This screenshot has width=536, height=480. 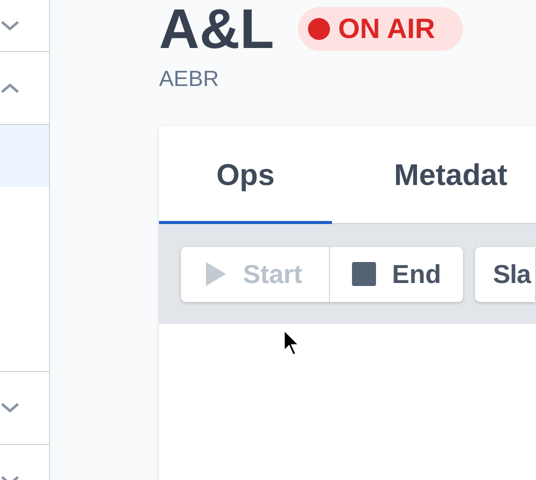 I want to click on stop-icon, so click(x=364, y=274).